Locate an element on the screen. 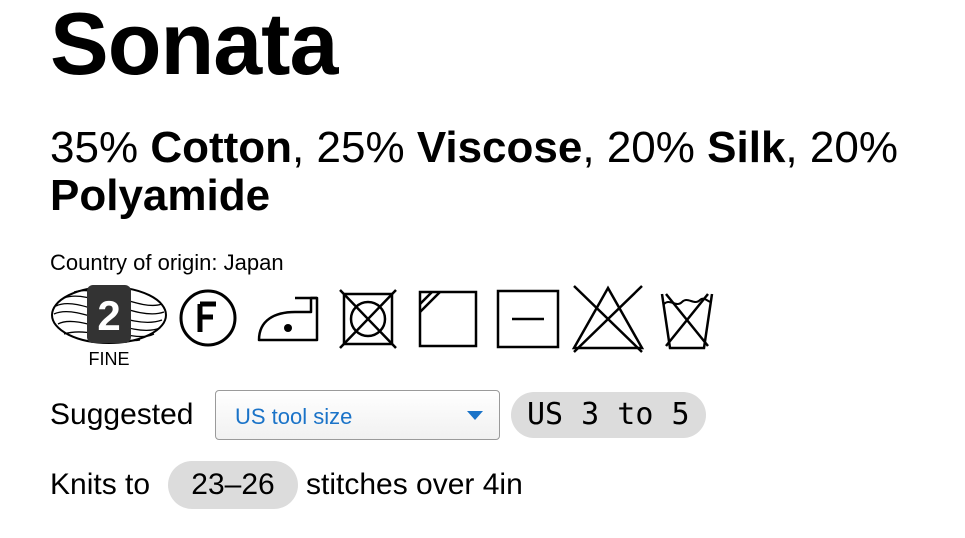 The height and width of the screenshot is (538, 965). fiber-name: Cotton is located at coordinates (221, 147).